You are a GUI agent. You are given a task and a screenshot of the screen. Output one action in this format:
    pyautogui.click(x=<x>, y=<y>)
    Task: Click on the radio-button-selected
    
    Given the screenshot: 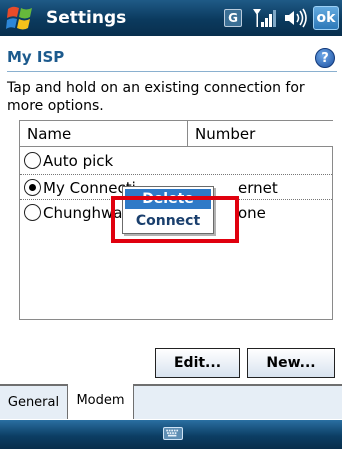 What is the action you would take?
    pyautogui.click(x=32, y=187)
    